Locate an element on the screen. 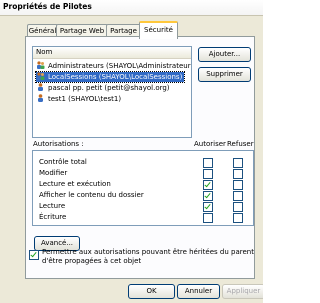 The width and height of the screenshot is (320, 303). apply-button: Appliquer is located at coordinates (242, 291).